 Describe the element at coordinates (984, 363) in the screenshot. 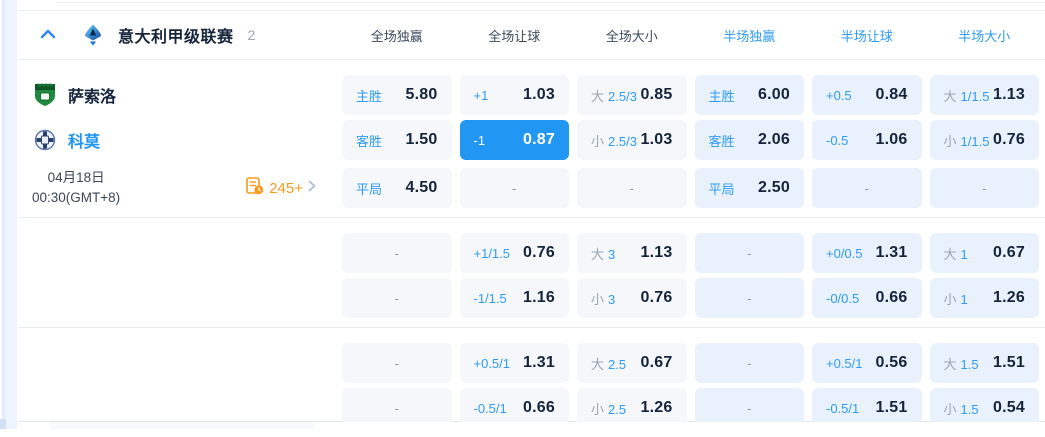

I see `odds-cell: 大 1.5 1.51` at that location.